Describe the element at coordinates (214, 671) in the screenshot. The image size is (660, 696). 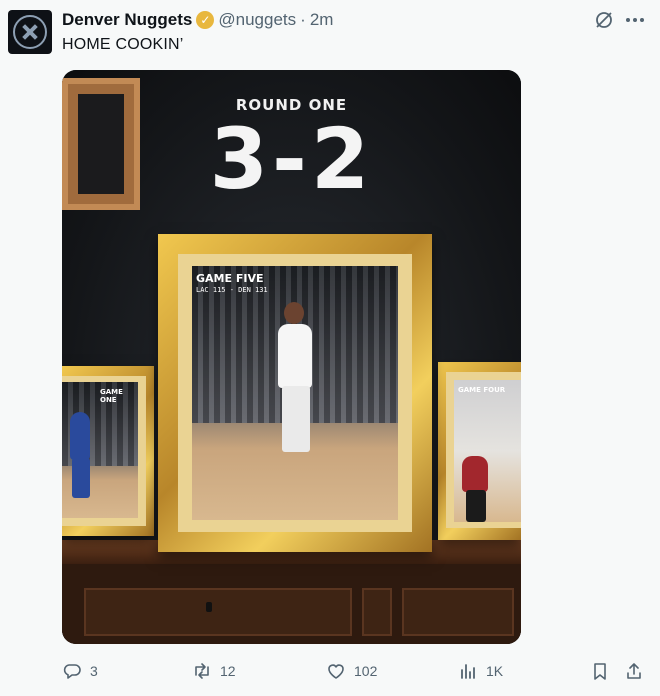
I see `retweet-button: 12` at that location.